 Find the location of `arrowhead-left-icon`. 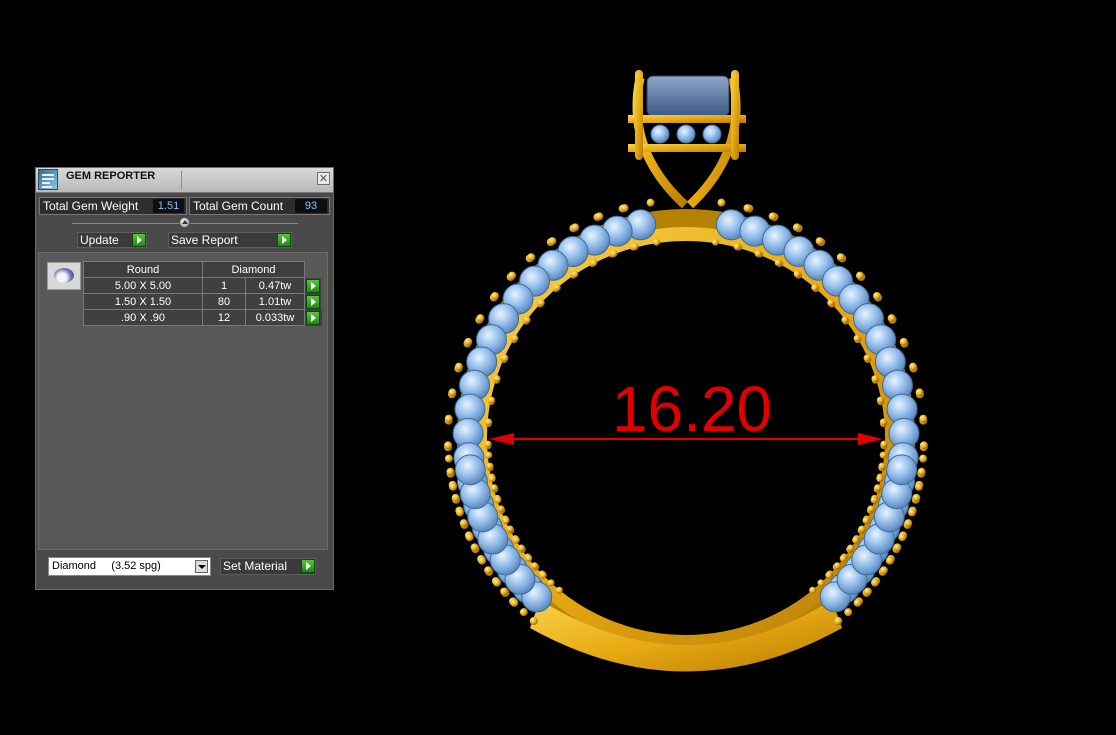

arrowhead-left-icon is located at coordinates (501, 439).